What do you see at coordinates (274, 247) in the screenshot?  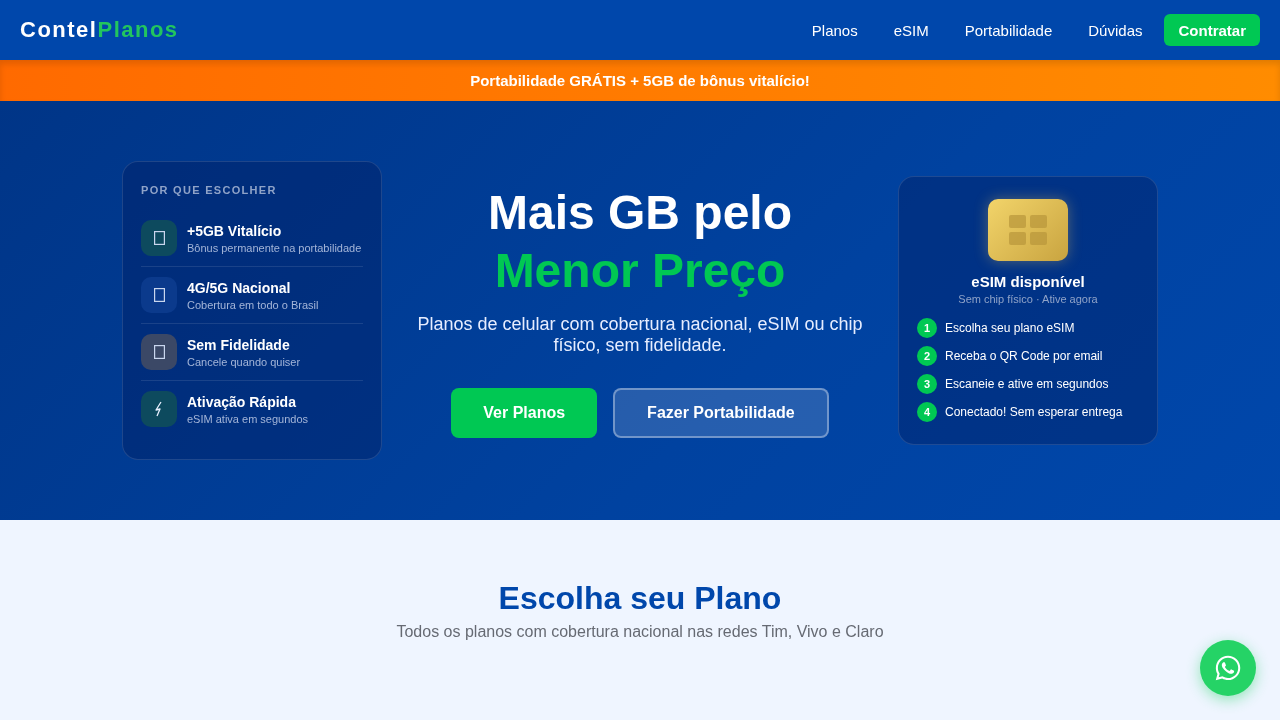 I see `feature-description: Bônus permanente na portabilidade` at bounding box center [274, 247].